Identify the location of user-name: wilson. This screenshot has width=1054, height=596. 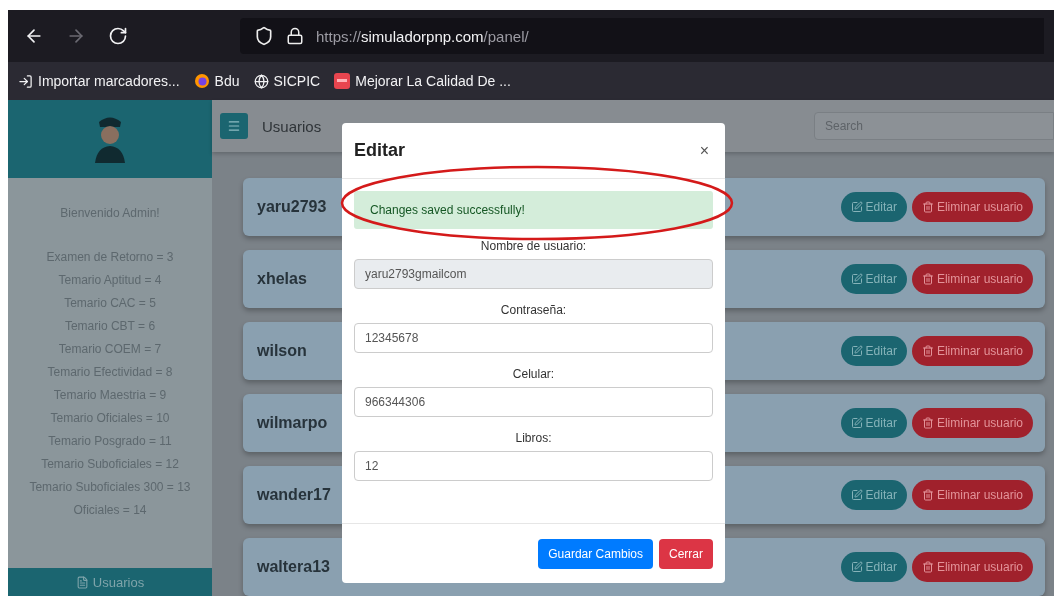
(282, 351).